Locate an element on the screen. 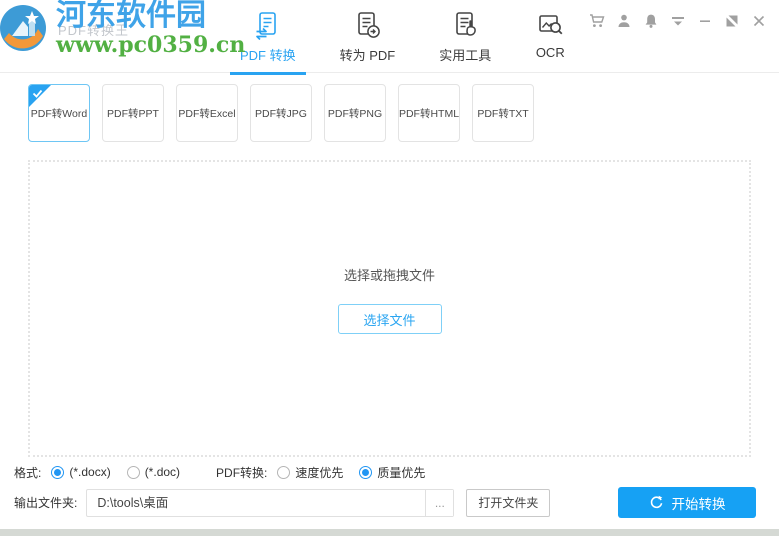 This screenshot has width=779, height=536. card-pdf-to-txt: PDF转TXT is located at coordinates (503, 113).